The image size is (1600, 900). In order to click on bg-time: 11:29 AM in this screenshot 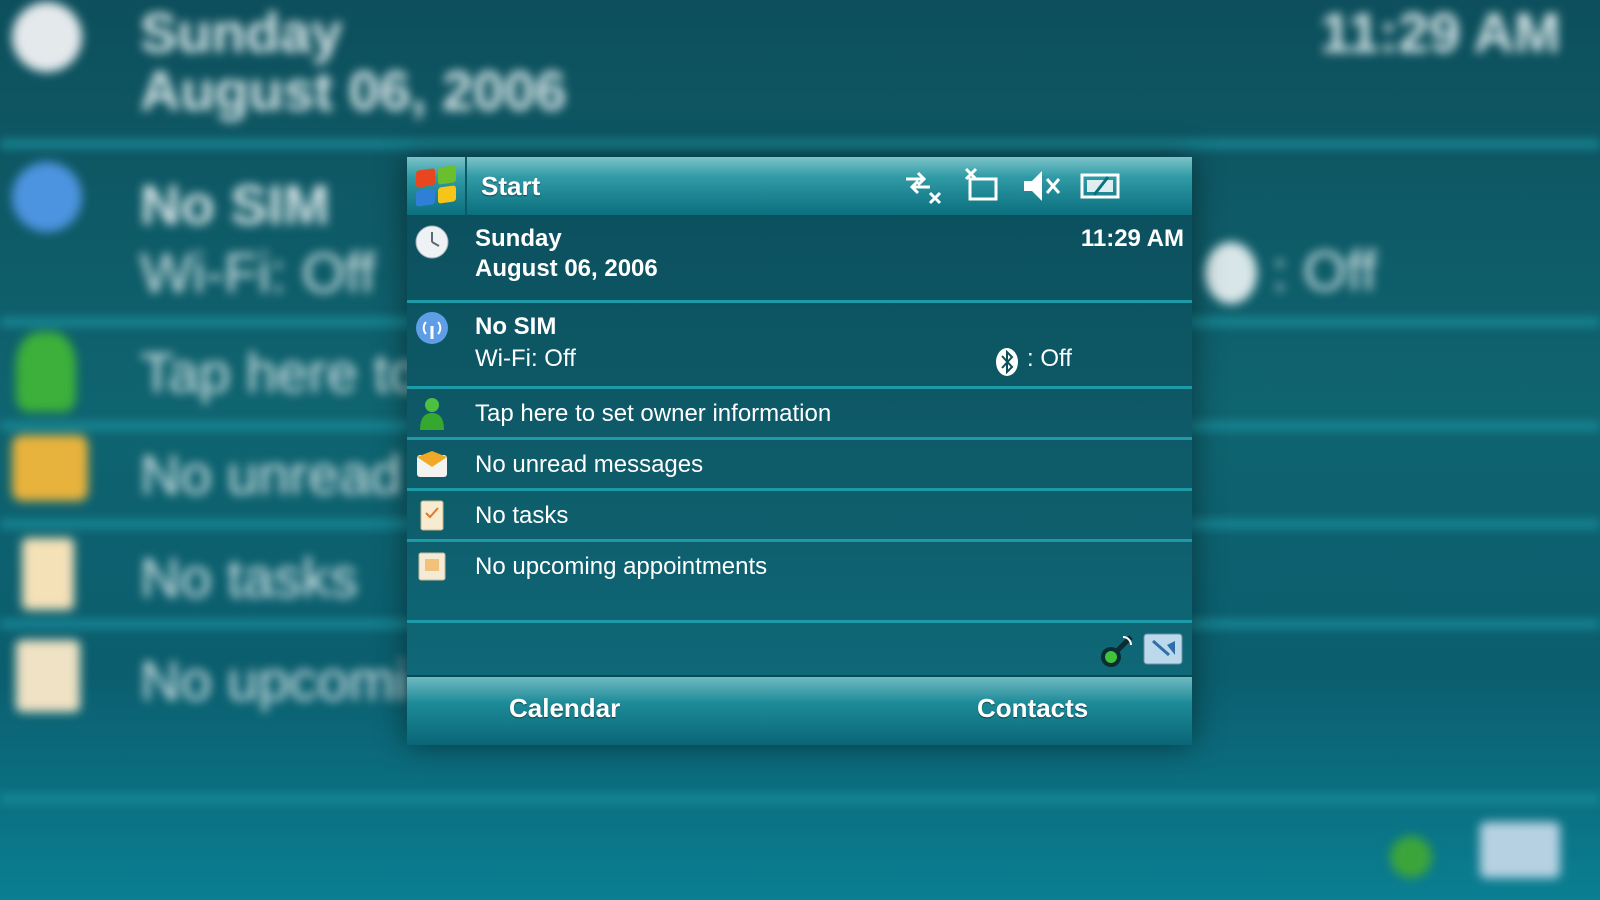, I will do `click(1440, 32)`.